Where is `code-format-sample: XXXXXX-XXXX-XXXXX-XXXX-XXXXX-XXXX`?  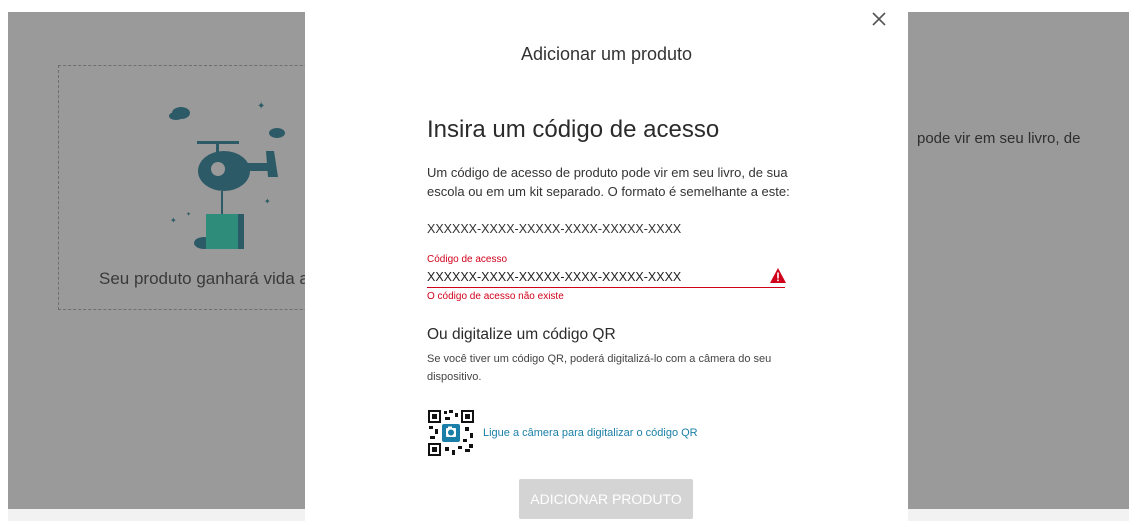 code-format-sample: XXXXXX-XXXX-XXXXX-XXXX-XXXXX-XXXX is located at coordinates (554, 229).